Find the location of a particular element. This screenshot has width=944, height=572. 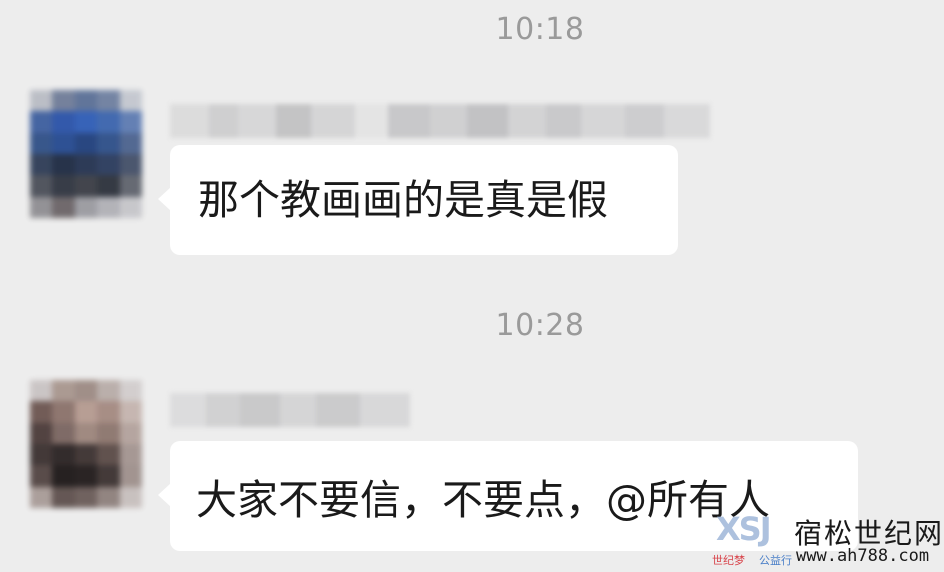

watermark-slogan-left: 世纪梦 is located at coordinates (728, 560).